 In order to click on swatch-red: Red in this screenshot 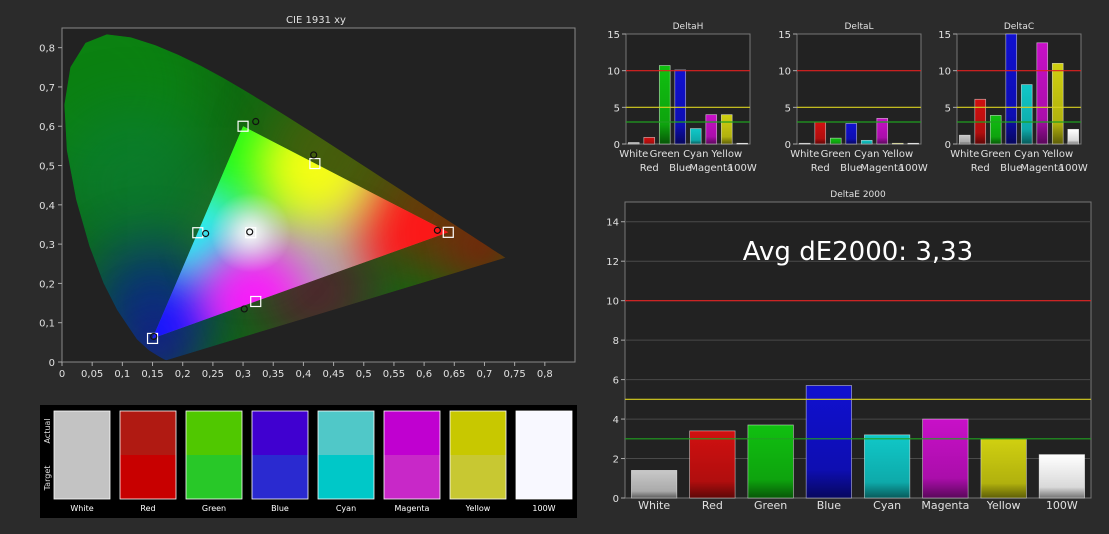, I will do `click(148, 461)`.